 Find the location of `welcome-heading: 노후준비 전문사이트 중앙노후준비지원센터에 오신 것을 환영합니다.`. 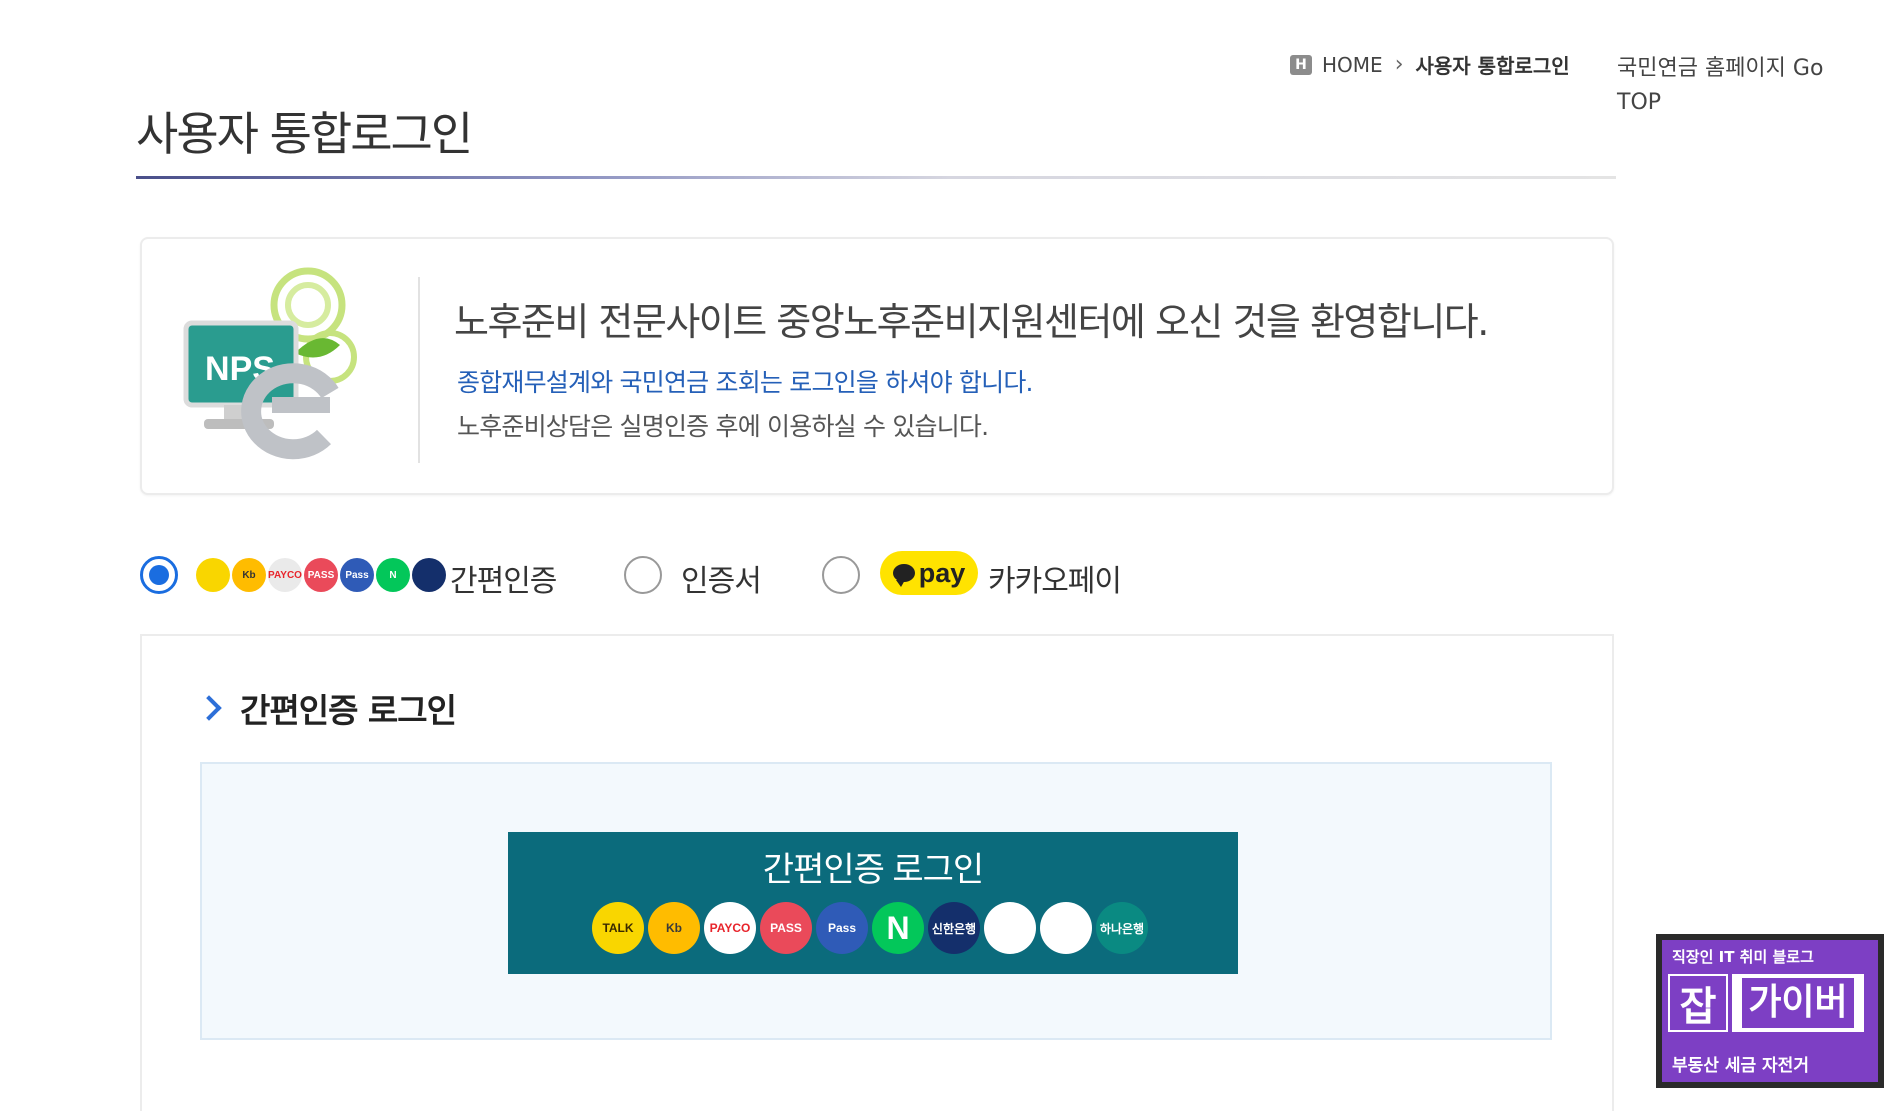

welcome-heading: 노후준비 전문사이트 중앙노후준비지원센터에 오신 것을 환영합니다. is located at coordinates (971, 322).